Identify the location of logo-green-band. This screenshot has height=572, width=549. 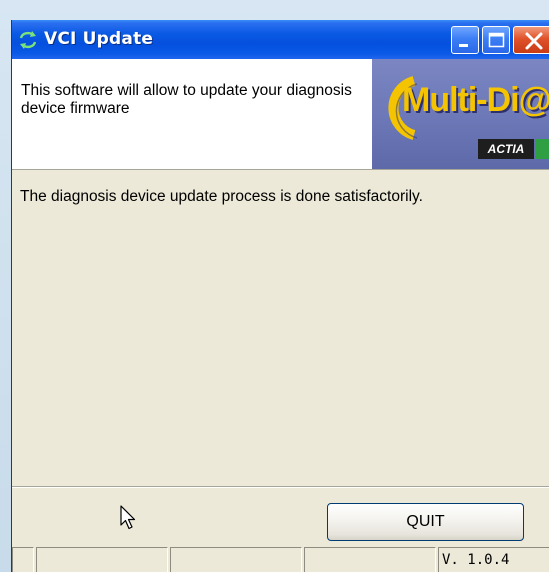
(542, 149).